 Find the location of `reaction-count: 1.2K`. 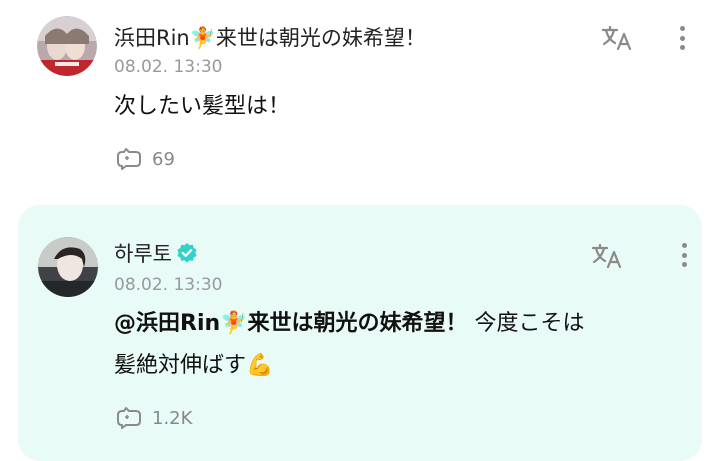

reaction-count: 1.2K is located at coordinates (172, 418).